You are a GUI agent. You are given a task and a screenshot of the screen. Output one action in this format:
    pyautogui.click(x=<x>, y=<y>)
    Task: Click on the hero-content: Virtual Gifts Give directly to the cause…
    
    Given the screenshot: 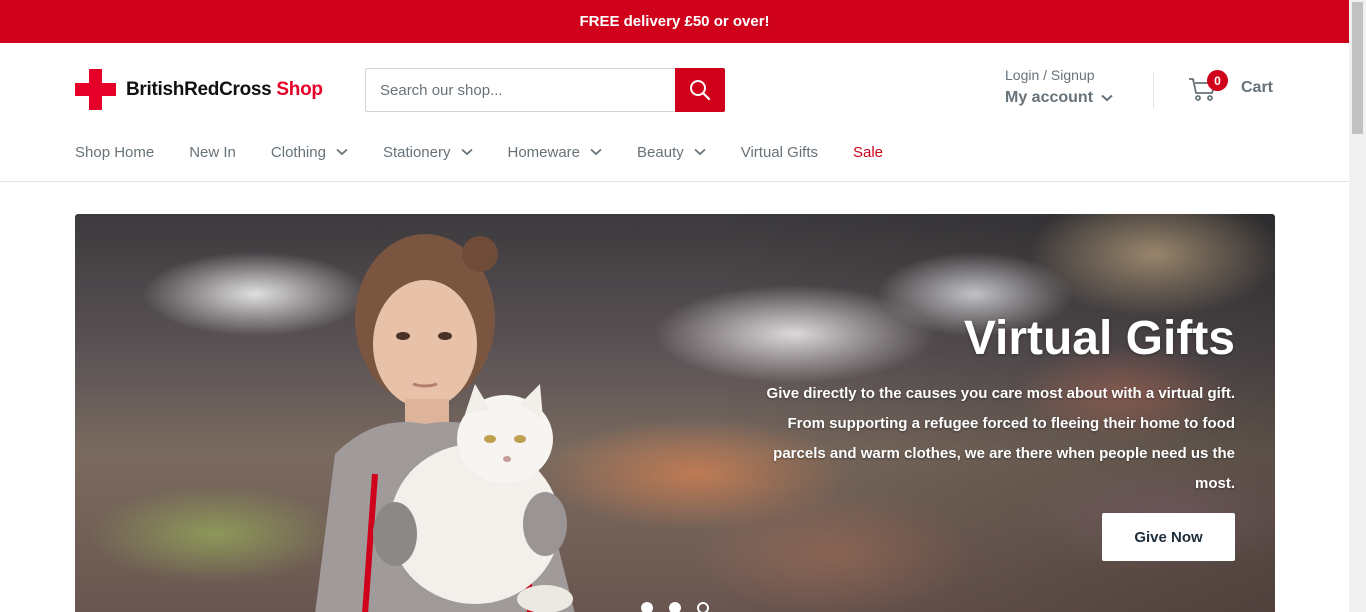 What is the action you would take?
    pyautogui.click(x=995, y=405)
    